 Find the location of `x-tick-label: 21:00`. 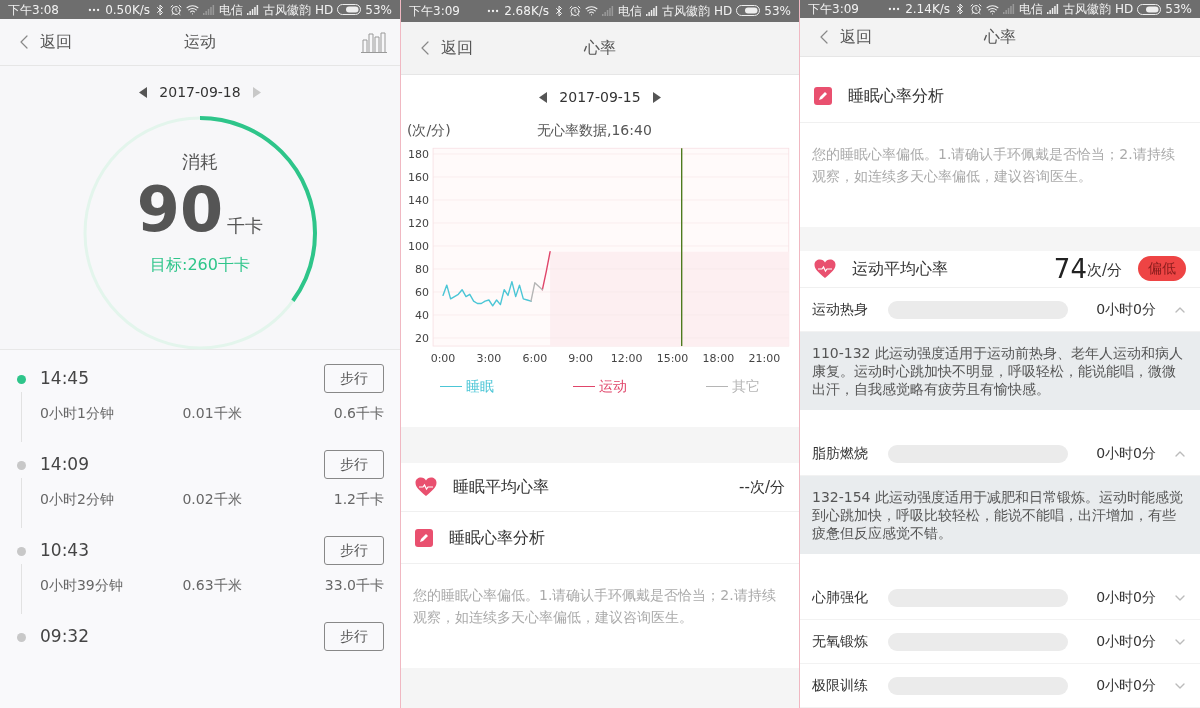

x-tick-label: 21:00 is located at coordinates (764, 359).